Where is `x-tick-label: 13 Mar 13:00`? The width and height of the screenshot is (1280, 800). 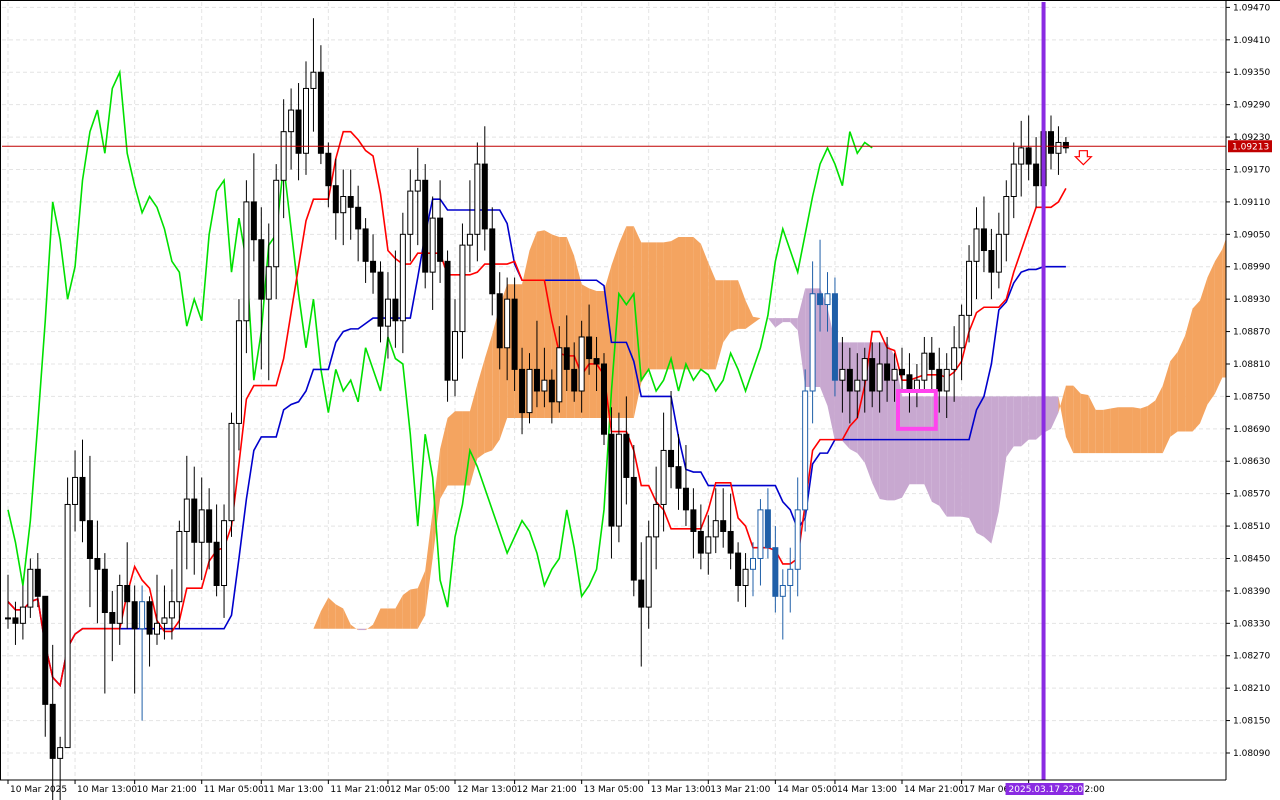
x-tick-label: 13 Mar 13:00 is located at coordinates (681, 790).